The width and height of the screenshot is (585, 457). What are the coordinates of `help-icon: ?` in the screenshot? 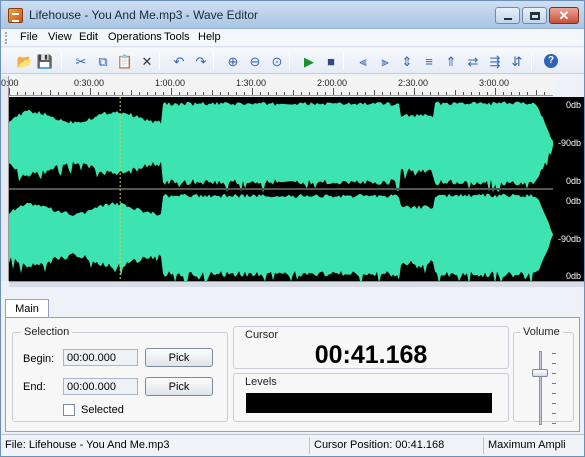 It's located at (551, 61).